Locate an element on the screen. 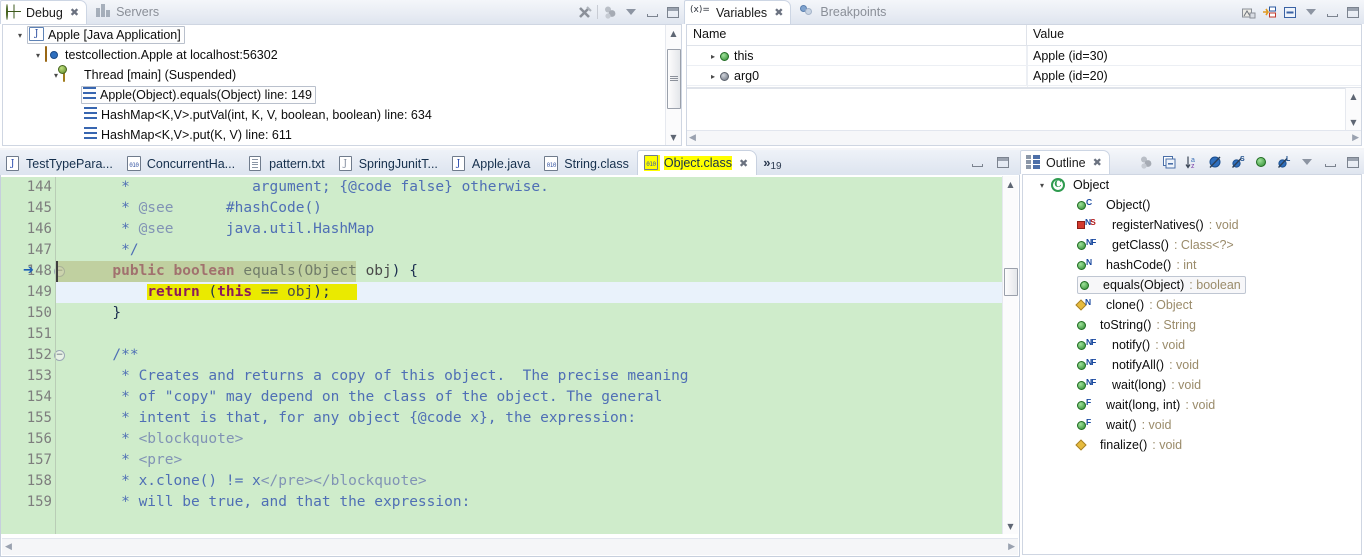 Image resolution: width=1364 pixels, height=557 pixels. tab-servers: Servers is located at coordinates (126, 12).